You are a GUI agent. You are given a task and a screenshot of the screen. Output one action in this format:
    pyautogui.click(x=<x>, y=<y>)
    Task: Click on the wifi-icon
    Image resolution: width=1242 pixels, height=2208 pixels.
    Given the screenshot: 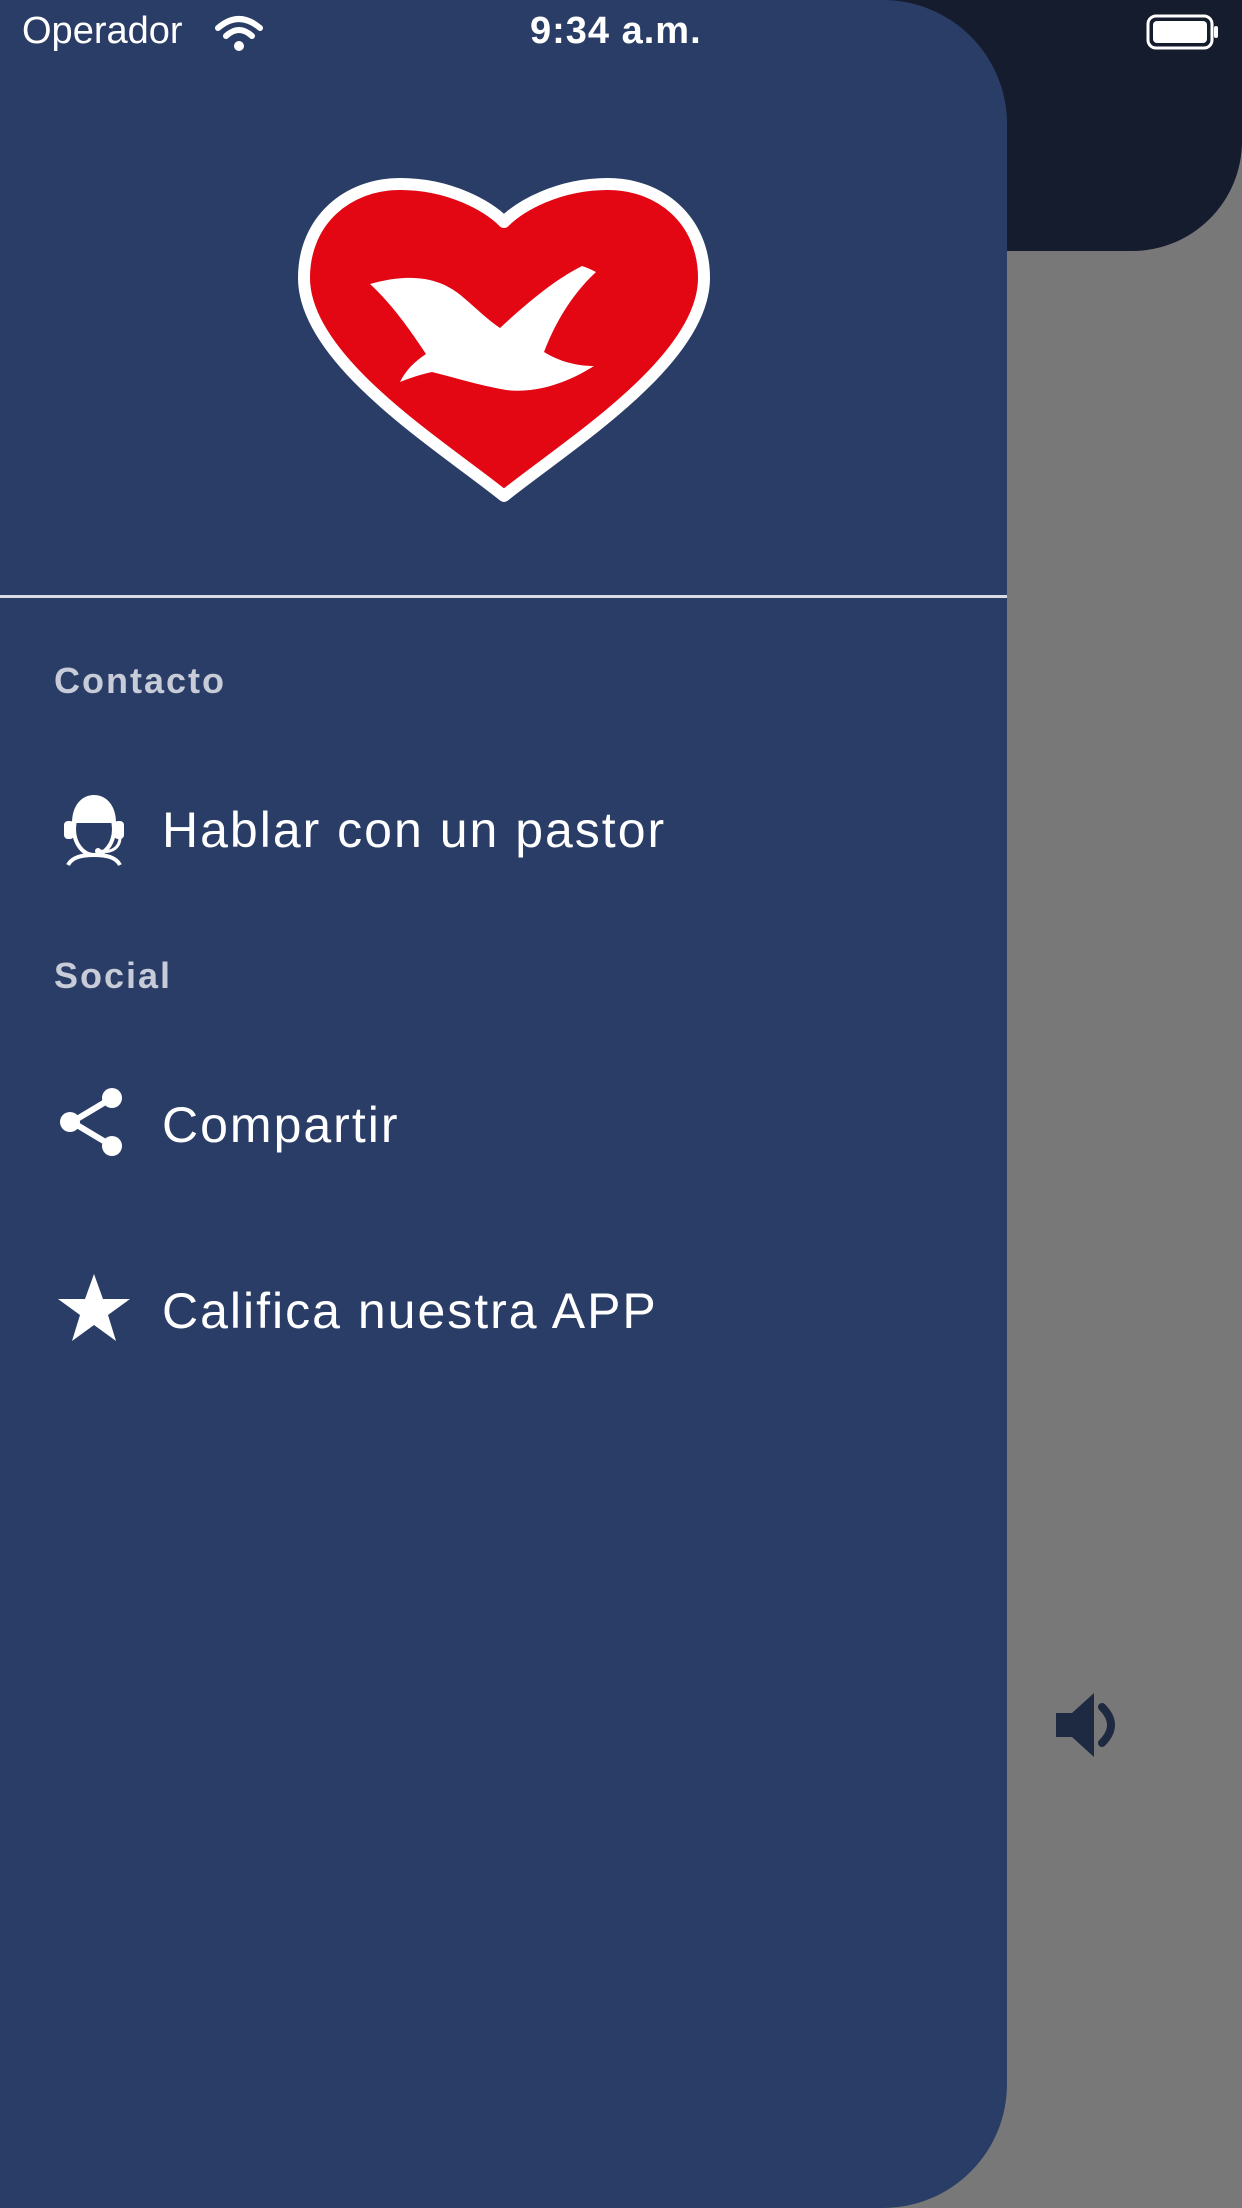 What is the action you would take?
    pyautogui.click(x=239, y=33)
    